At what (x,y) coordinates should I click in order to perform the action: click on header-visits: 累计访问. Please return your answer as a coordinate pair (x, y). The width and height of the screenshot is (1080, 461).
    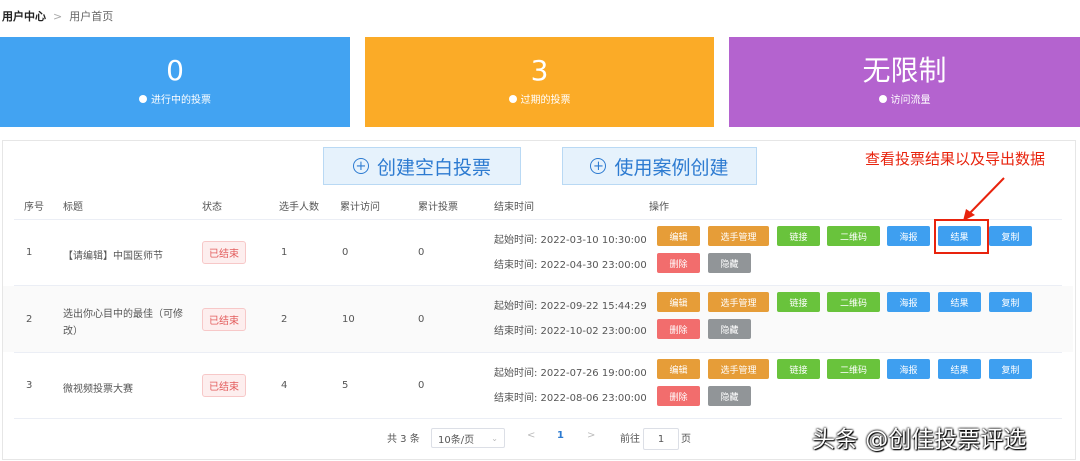
    Looking at the image, I should click on (360, 207).